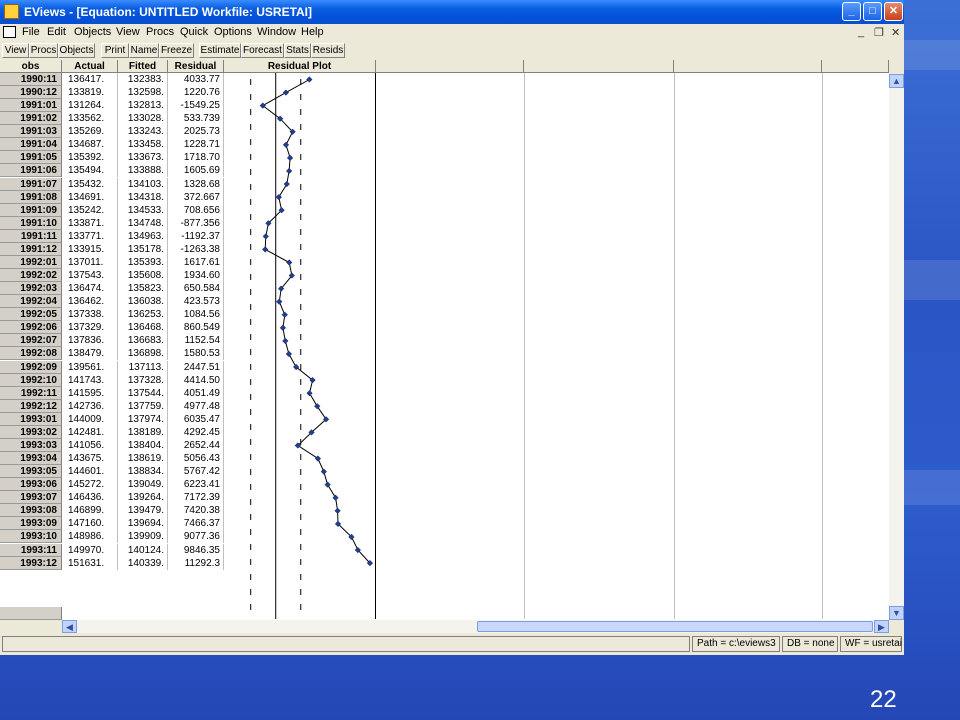 The width and height of the screenshot is (960, 720). What do you see at coordinates (196, 498) in the screenshot?
I see `residual-cell: 7172.39` at bounding box center [196, 498].